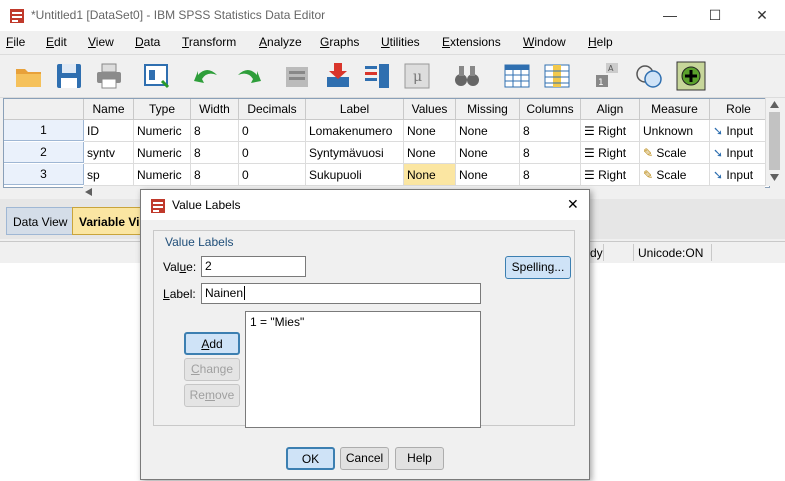  Describe the element at coordinates (44, 174) in the screenshot. I see `row-header-3: 3` at that location.